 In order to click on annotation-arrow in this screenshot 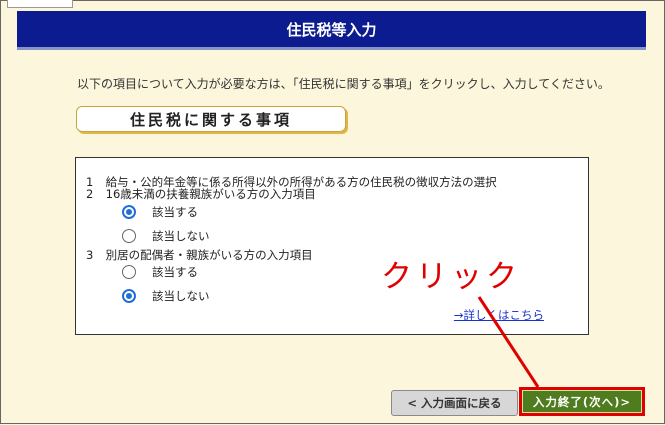, I will do `click(508, 342)`.